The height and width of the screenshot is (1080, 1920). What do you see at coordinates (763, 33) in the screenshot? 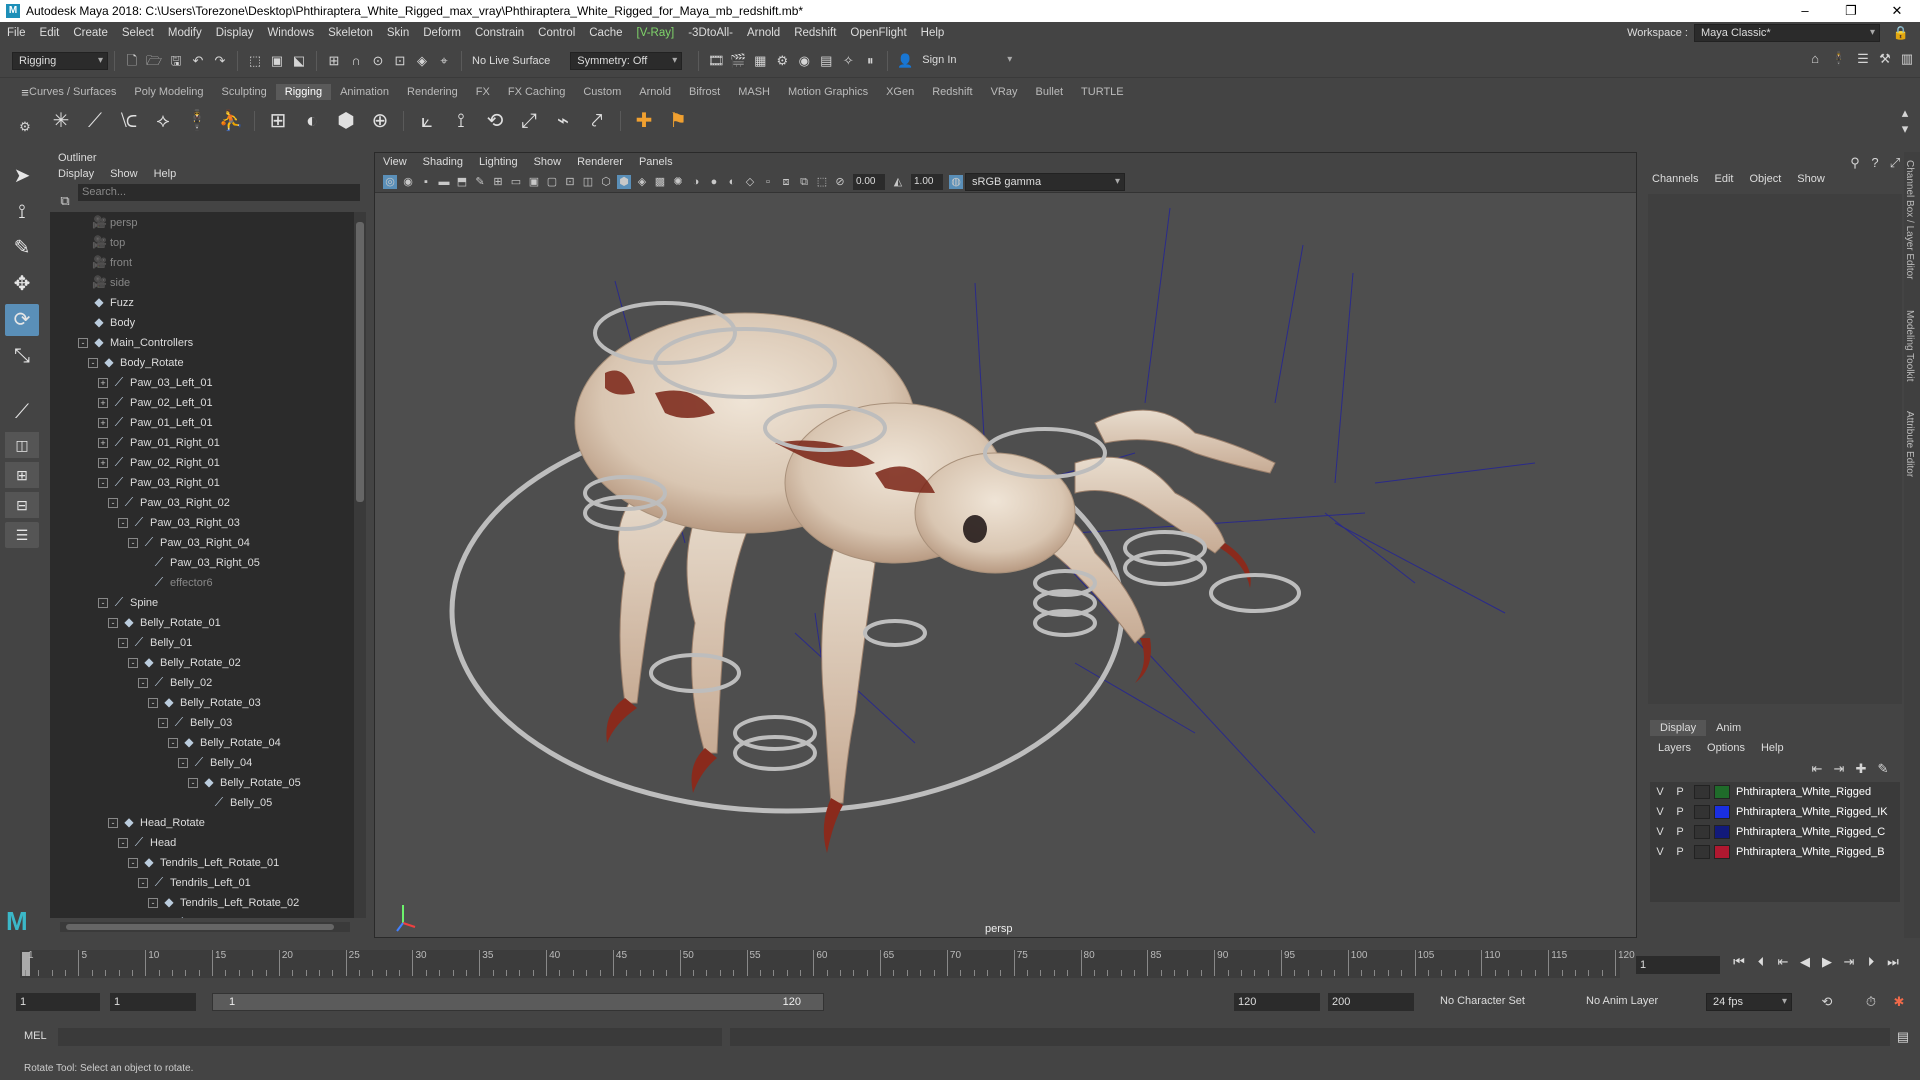
I see `menu-arnold: Arnold` at bounding box center [763, 33].